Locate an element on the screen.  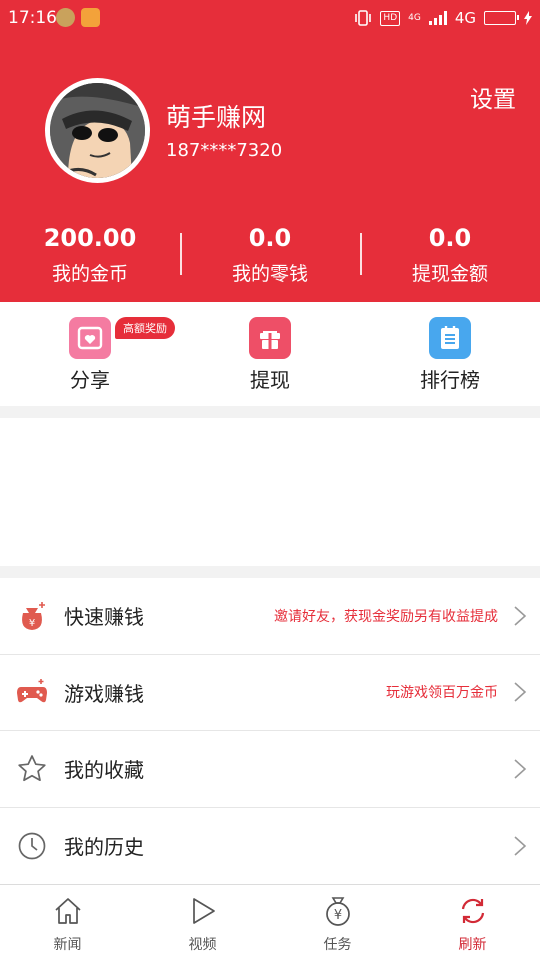
stat-value: 200.00 is located at coordinates (90, 238).